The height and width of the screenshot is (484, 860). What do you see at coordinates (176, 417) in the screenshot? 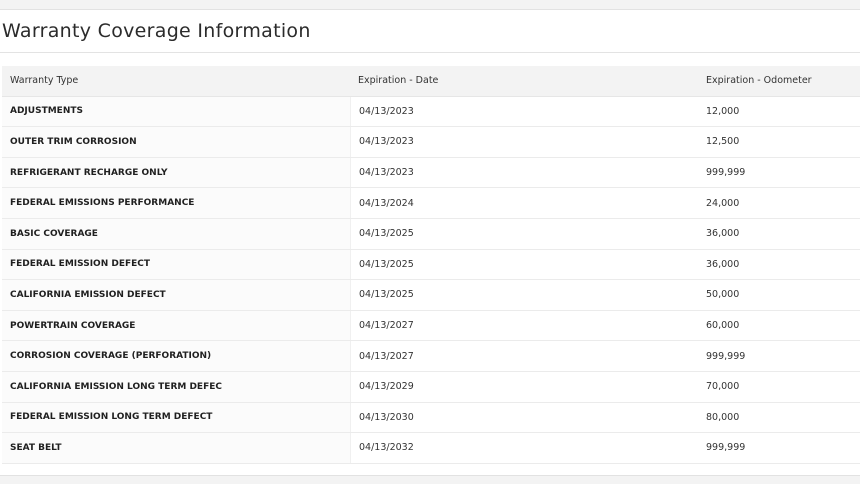
I see `cell-warranty-type: FEDERAL EMISSION LONG TERM DEFECT` at bounding box center [176, 417].